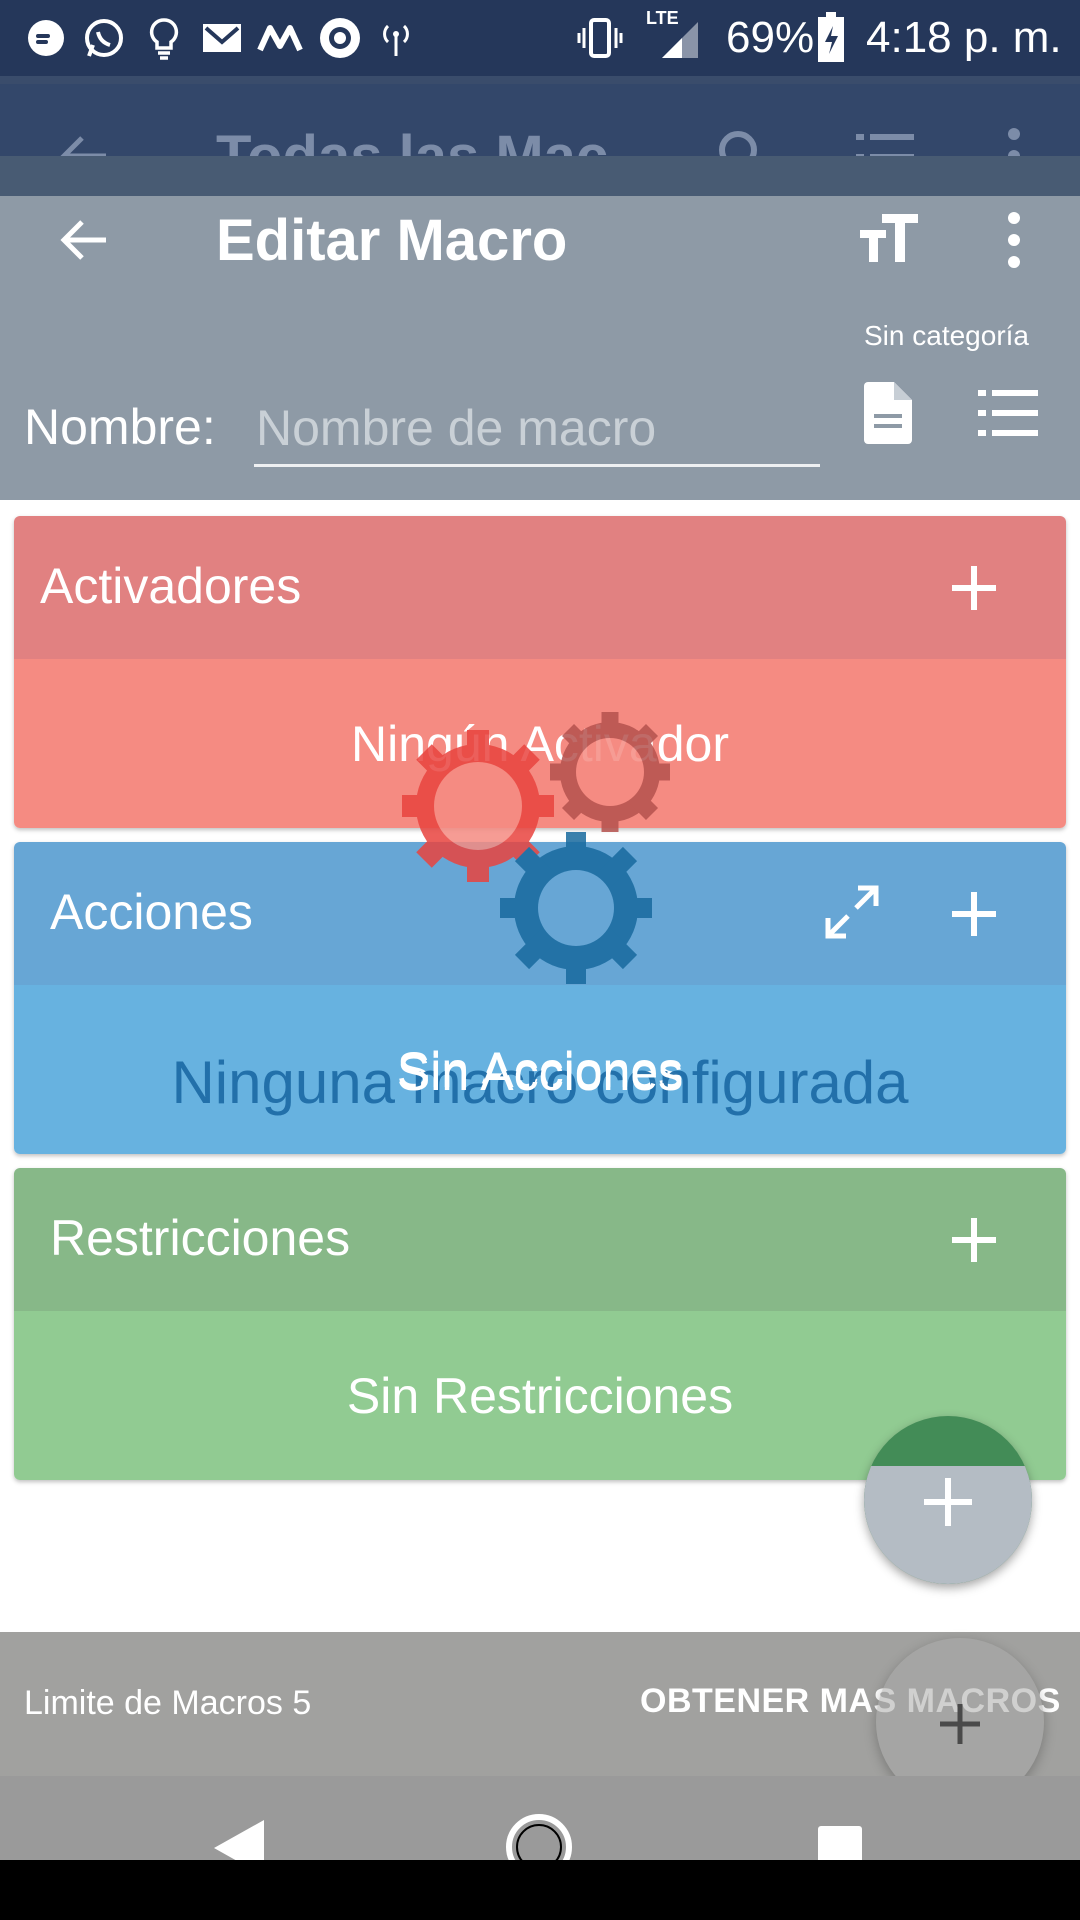  What do you see at coordinates (46, 38) in the screenshot?
I see `messenger-icon` at bounding box center [46, 38].